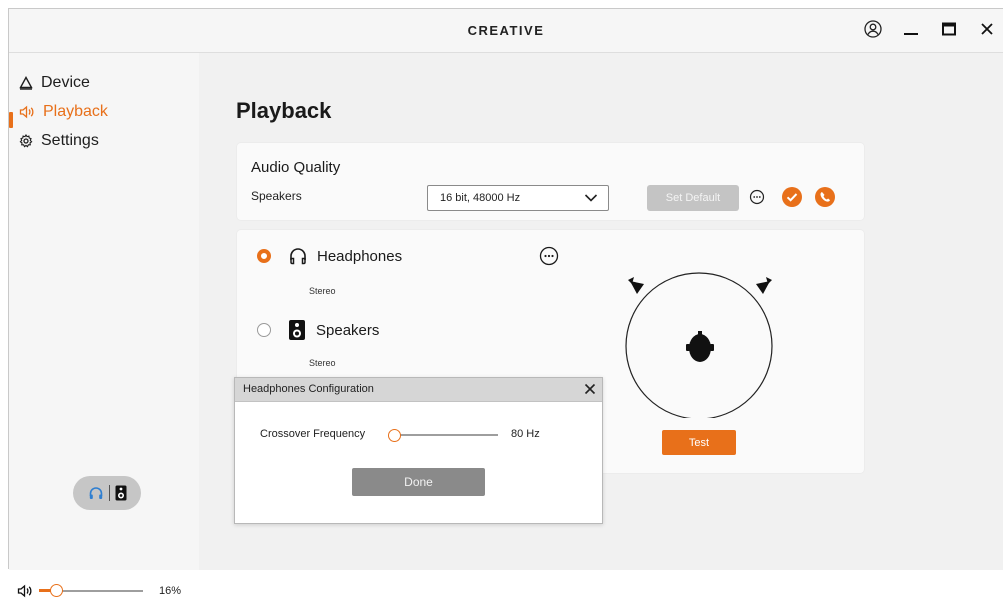 The width and height of the screenshot is (1003, 598). I want to click on speaker-wave-icon, so click(26, 112).